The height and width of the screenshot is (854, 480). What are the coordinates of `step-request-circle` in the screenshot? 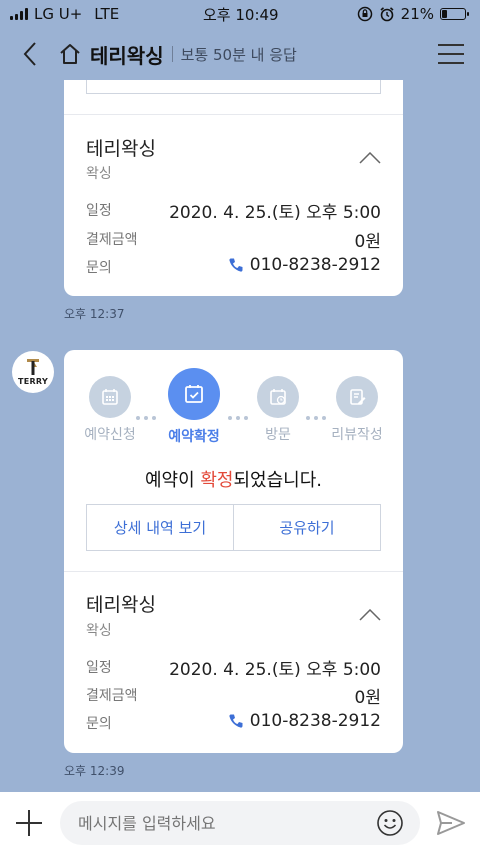 It's located at (110, 397).